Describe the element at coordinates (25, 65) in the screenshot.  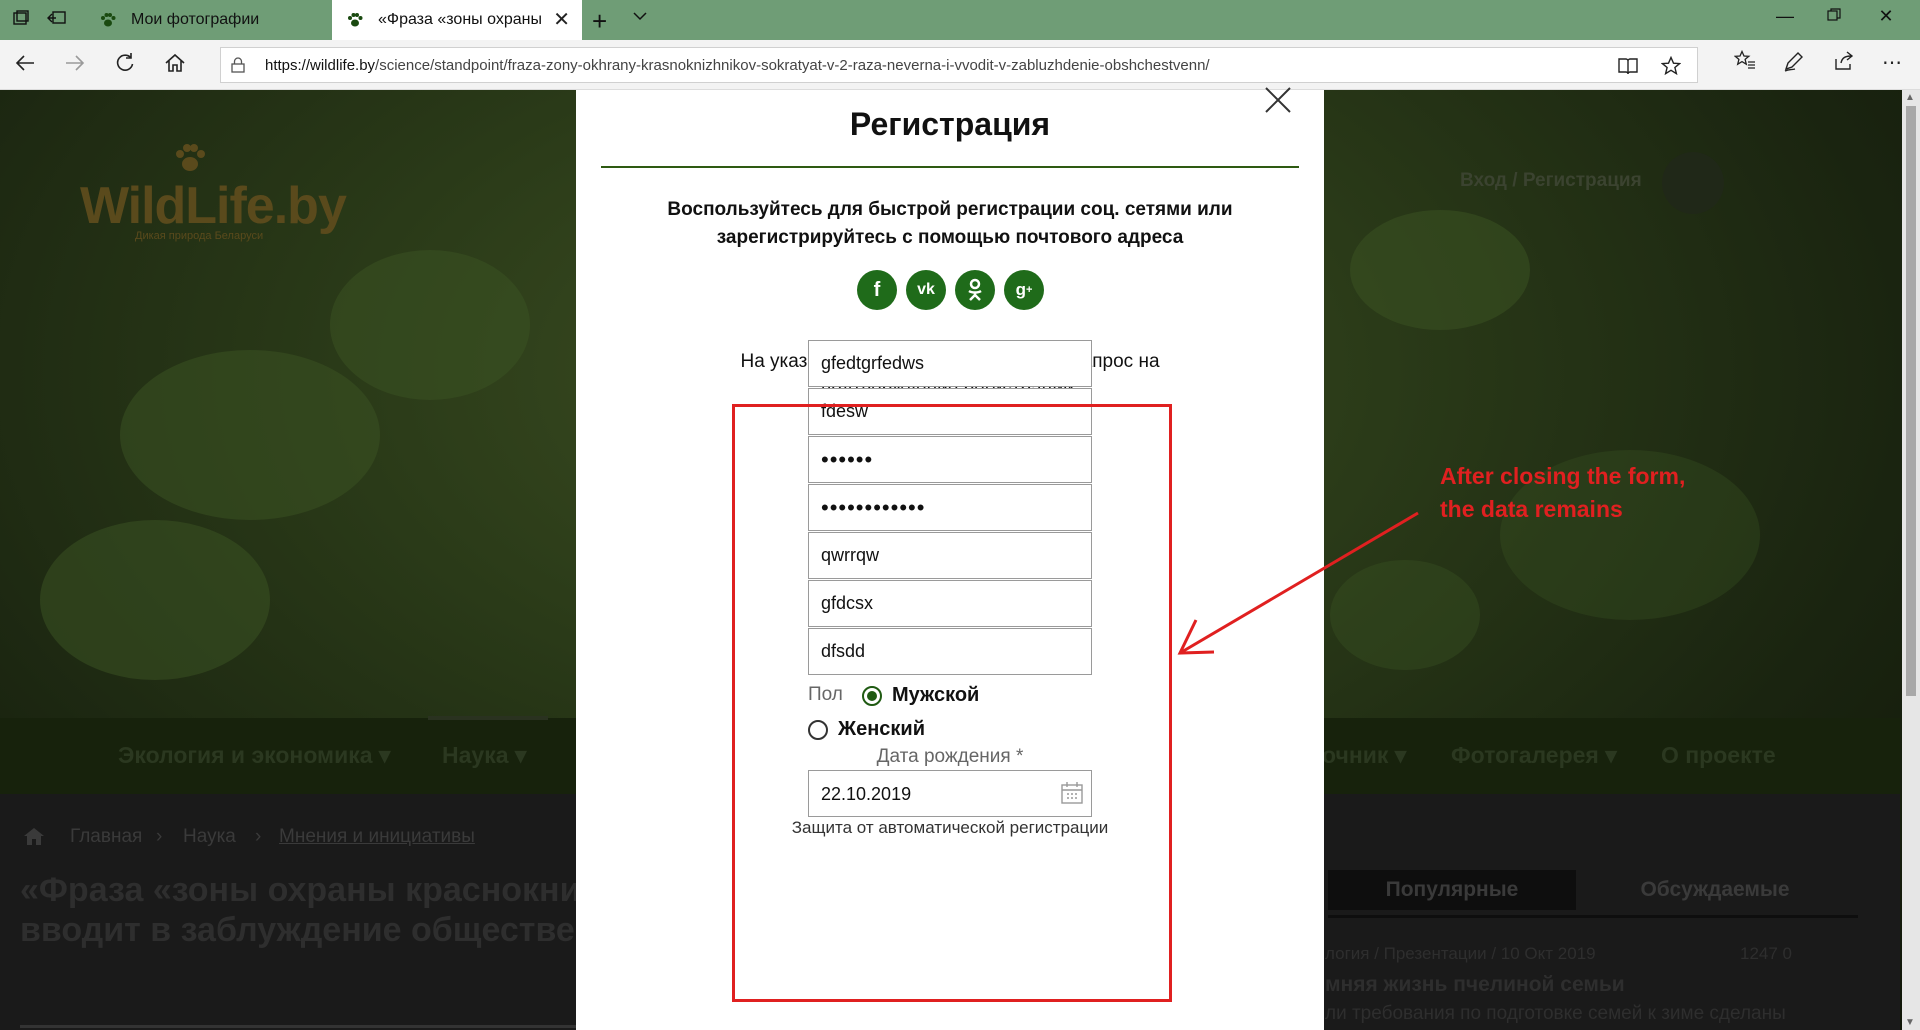
I see `back-icon` at that location.